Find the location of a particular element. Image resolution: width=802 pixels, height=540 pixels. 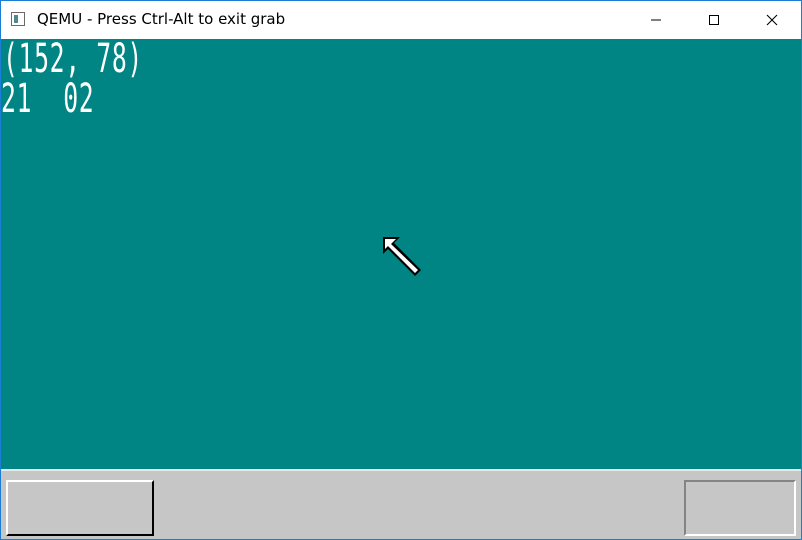

mouse-coords-text: (152, 78) is located at coordinates (73, 59).